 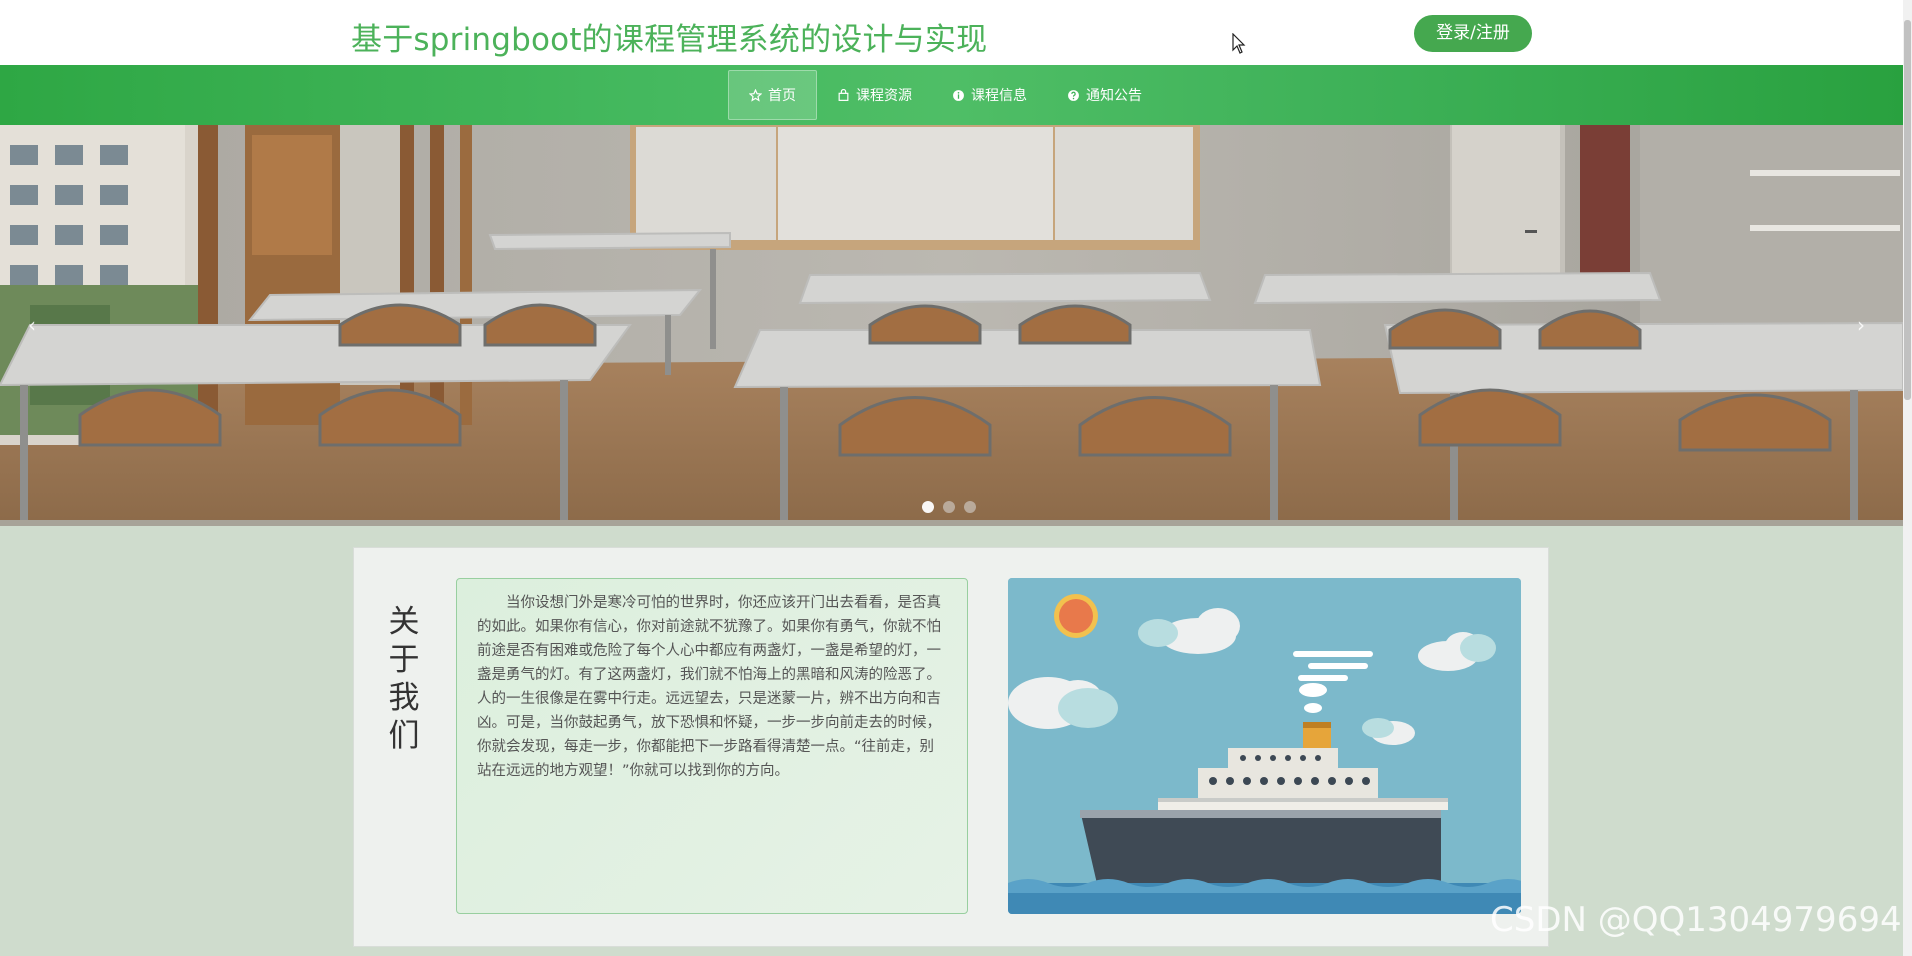 What do you see at coordinates (1264, 746) in the screenshot?
I see `ship-illustration` at bounding box center [1264, 746].